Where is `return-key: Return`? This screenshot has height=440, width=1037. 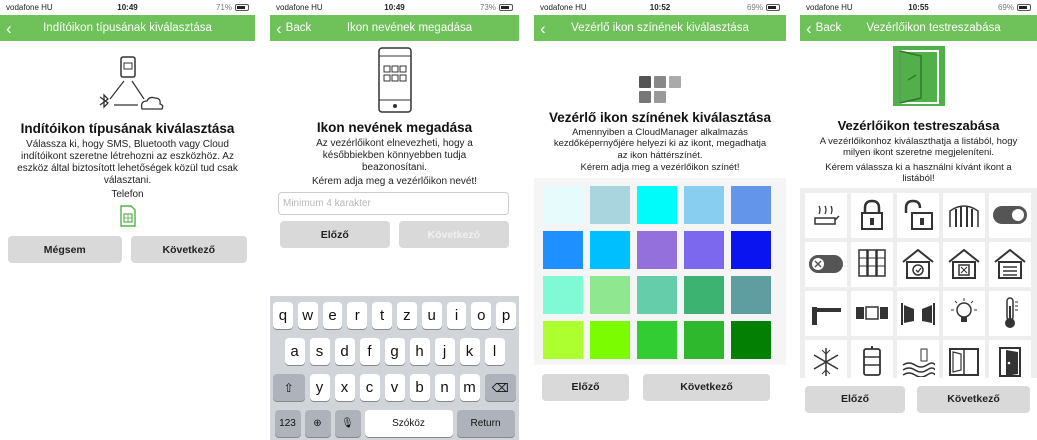
return-key: Return is located at coordinates (485, 423).